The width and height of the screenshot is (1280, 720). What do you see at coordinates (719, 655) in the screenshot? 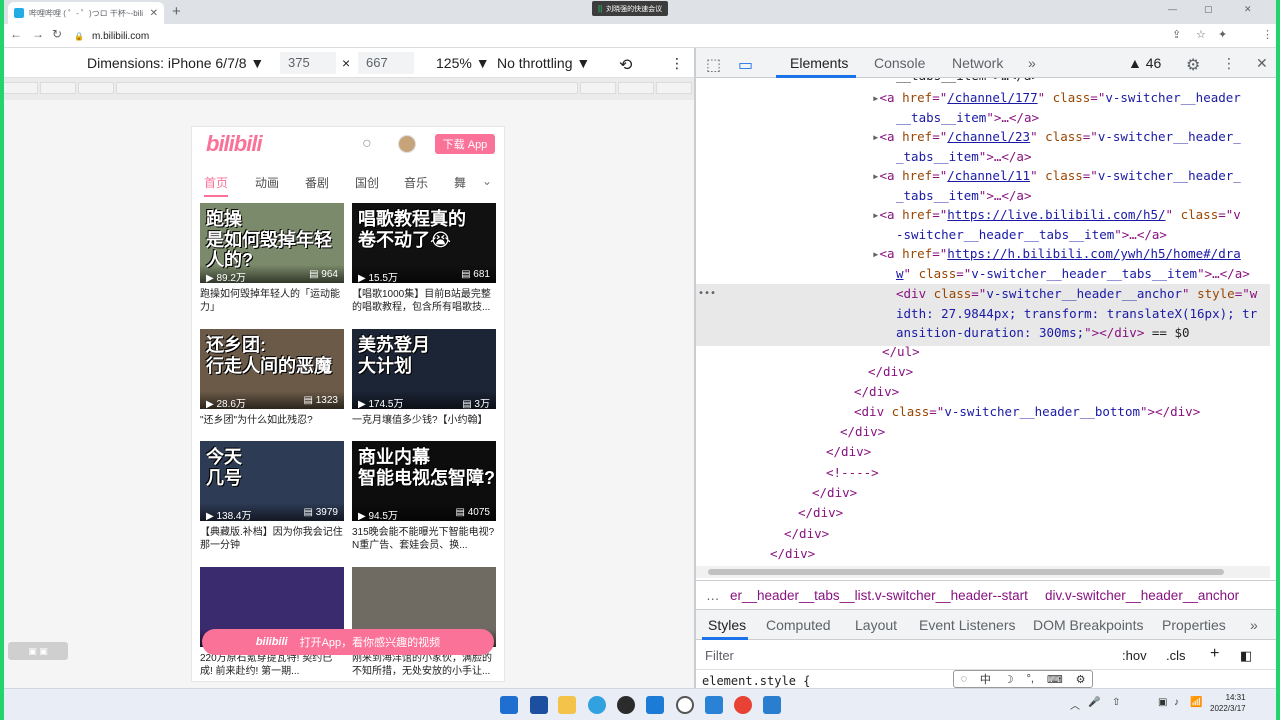
I see `styles-filter-input: Filter` at bounding box center [719, 655].